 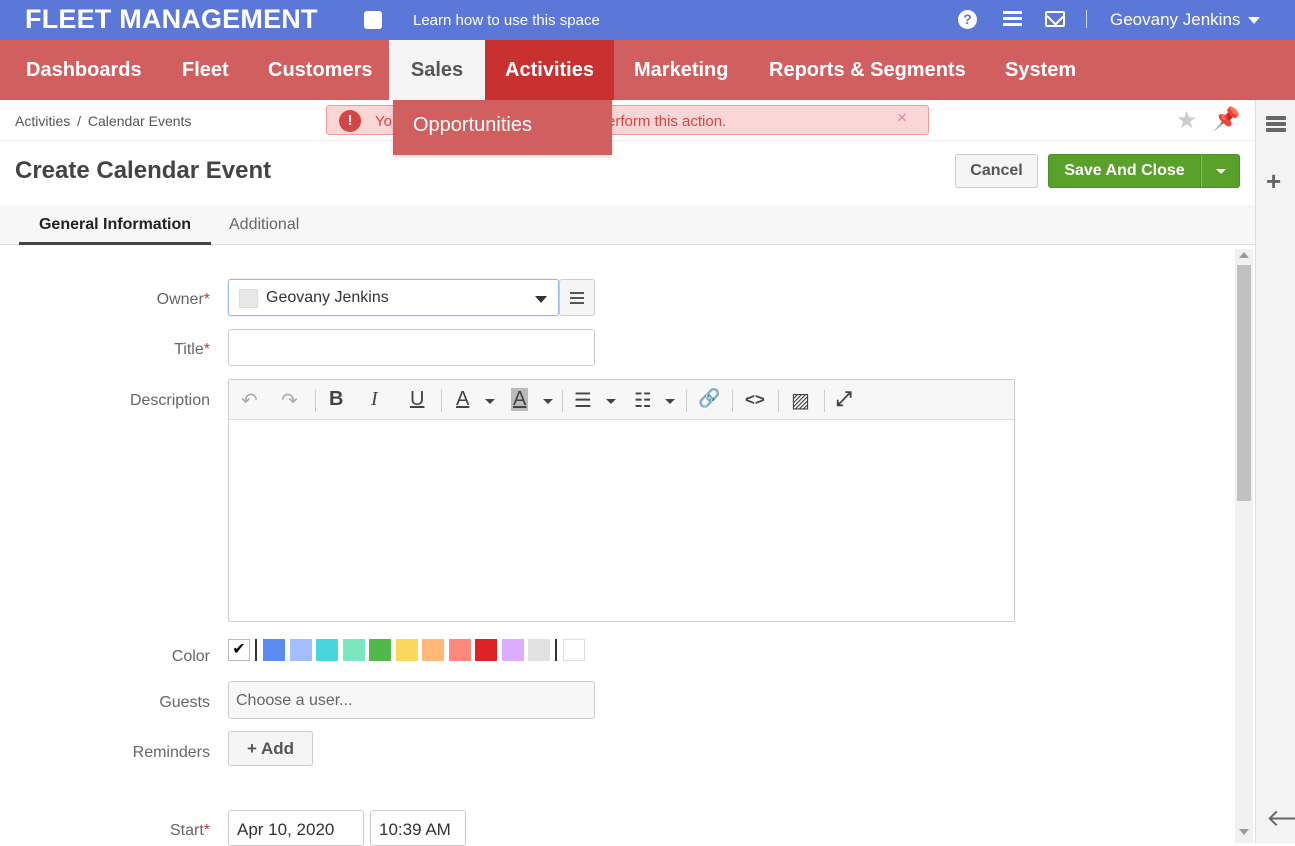 What do you see at coordinates (1244, 546) in the screenshot?
I see `scrollbar` at bounding box center [1244, 546].